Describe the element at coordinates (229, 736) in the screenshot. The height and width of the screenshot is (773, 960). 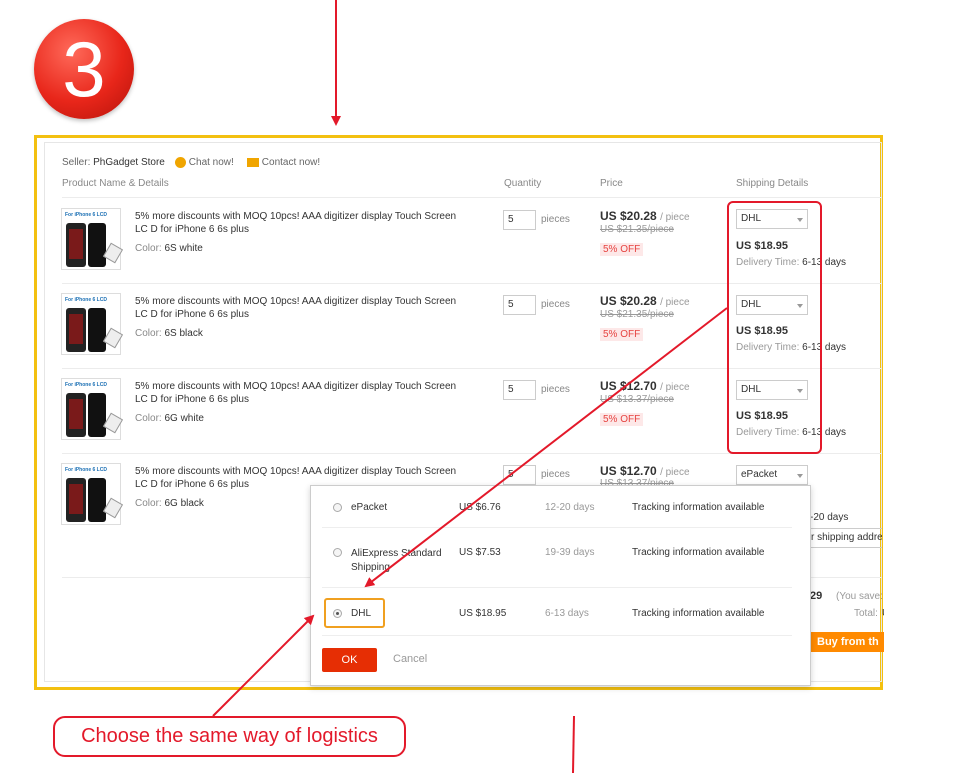
I see `callout-label: Choose the same way of logistics` at that location.